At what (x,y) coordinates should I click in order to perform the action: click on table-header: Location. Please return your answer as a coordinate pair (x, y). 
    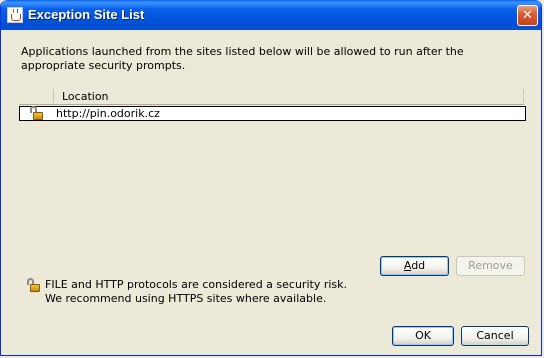
    Looking at the image, I should click on (271, 96).